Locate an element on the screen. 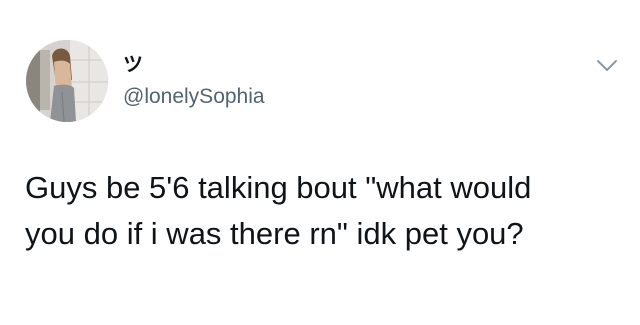  avatar is located at coordinates (67, 81).